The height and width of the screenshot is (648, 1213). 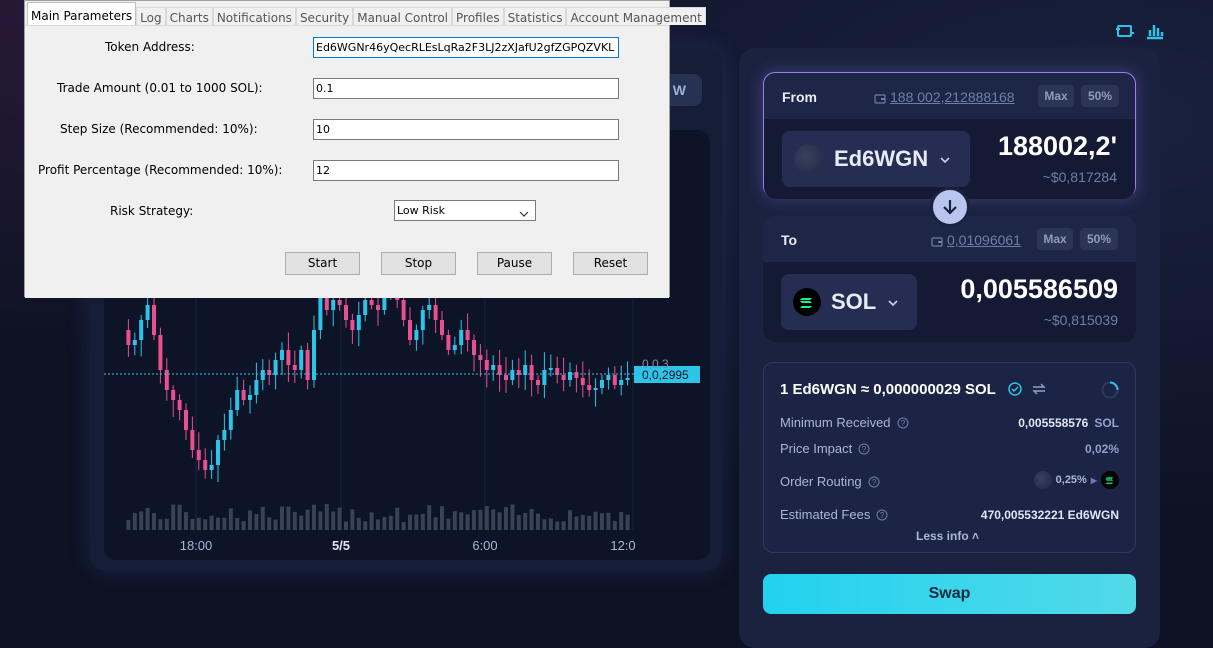 What do you see at coordinates (1093, 480) in the screenshot?
I see `route-arrow-icon: ▶` at bounding box center [1093, 480].